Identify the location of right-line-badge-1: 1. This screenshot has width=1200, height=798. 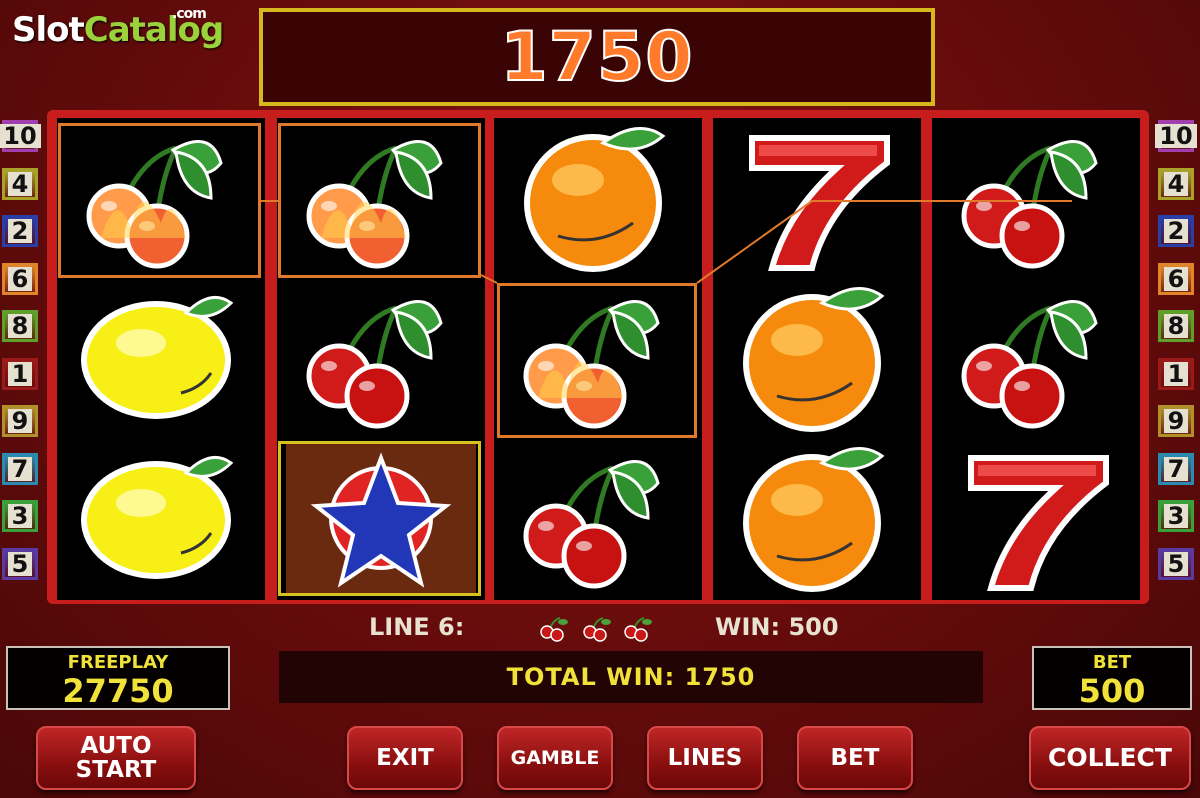
(1176, 373).